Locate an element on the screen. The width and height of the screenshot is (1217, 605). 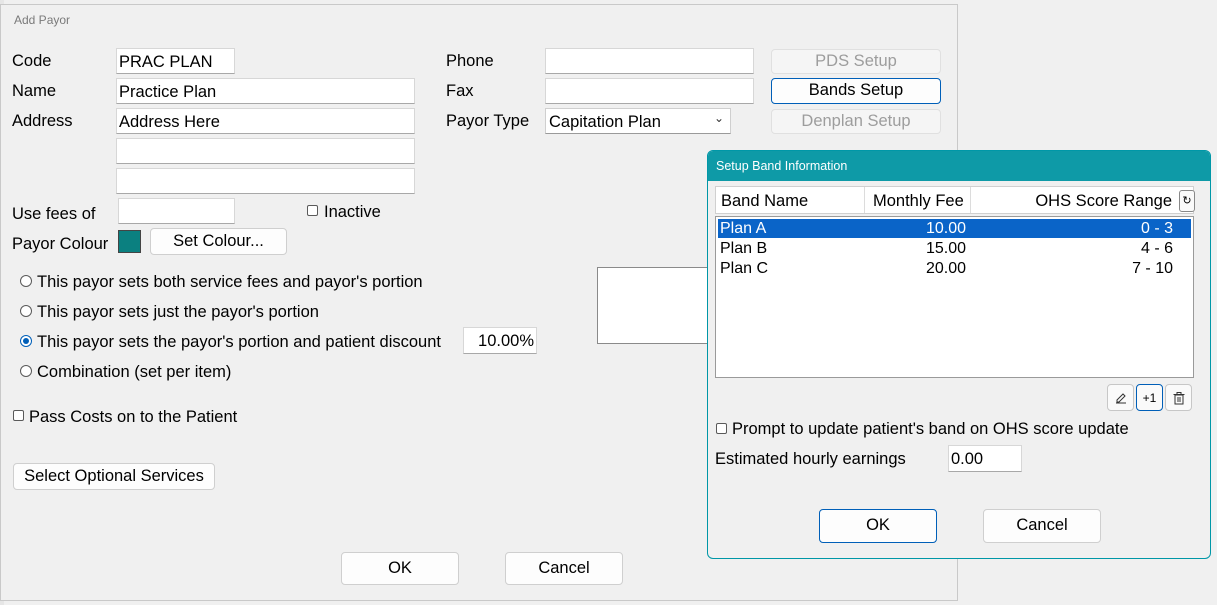
monthly-fee-cell: 10.00 is located at coordinates (945, 228).